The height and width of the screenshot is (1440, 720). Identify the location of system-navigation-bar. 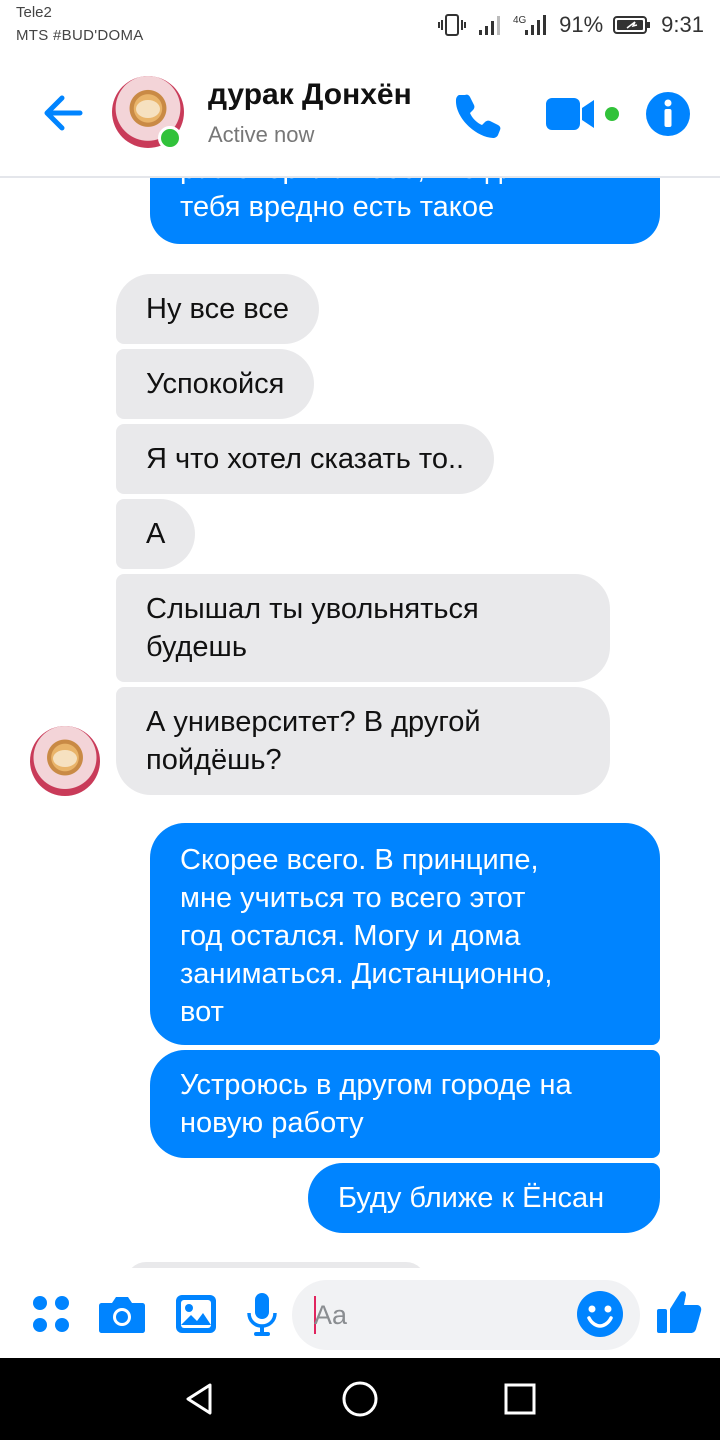
(360, 1399).